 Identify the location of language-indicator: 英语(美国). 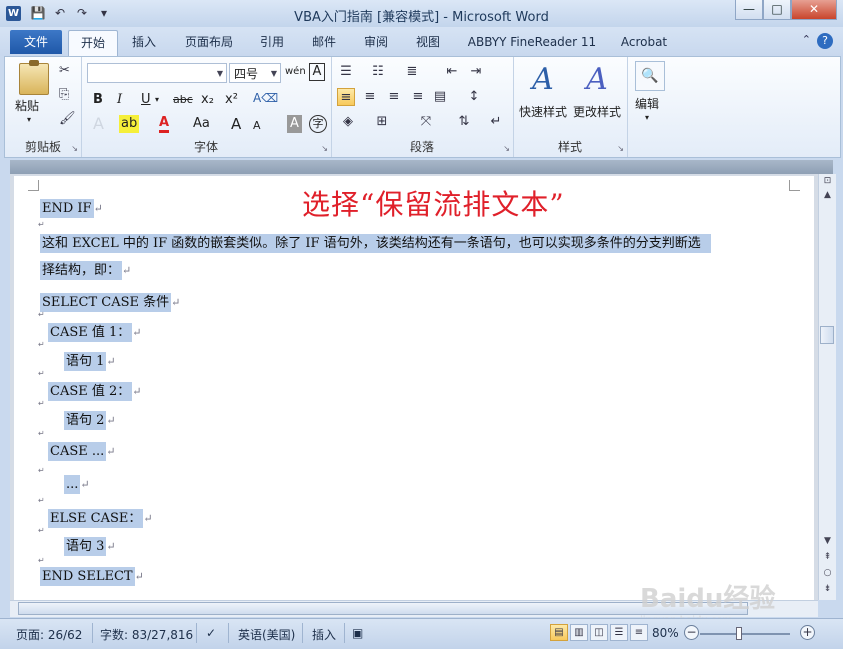
(266, 634).